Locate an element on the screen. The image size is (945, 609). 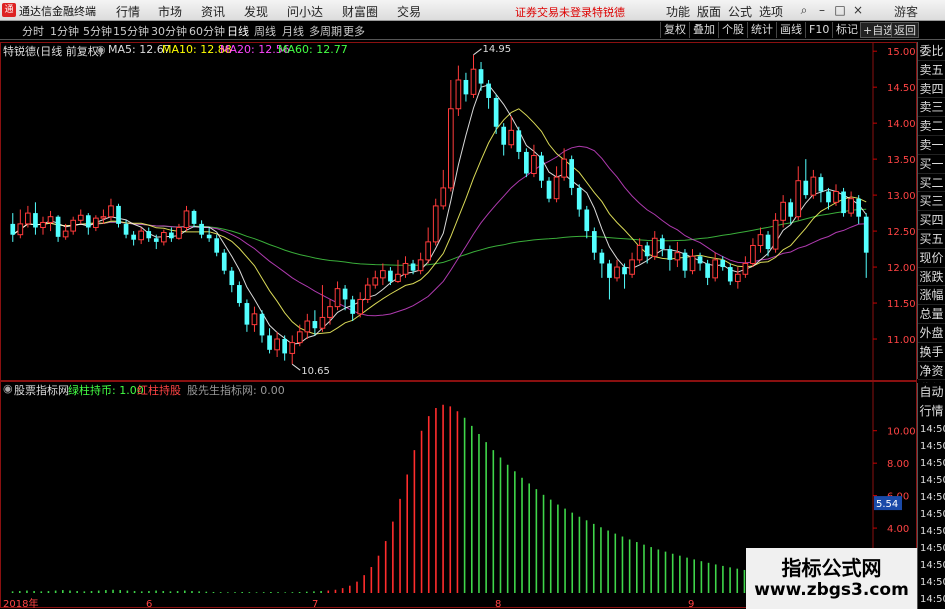
login-notice: 证券交易未登录 is located at coordinates (553, 12).